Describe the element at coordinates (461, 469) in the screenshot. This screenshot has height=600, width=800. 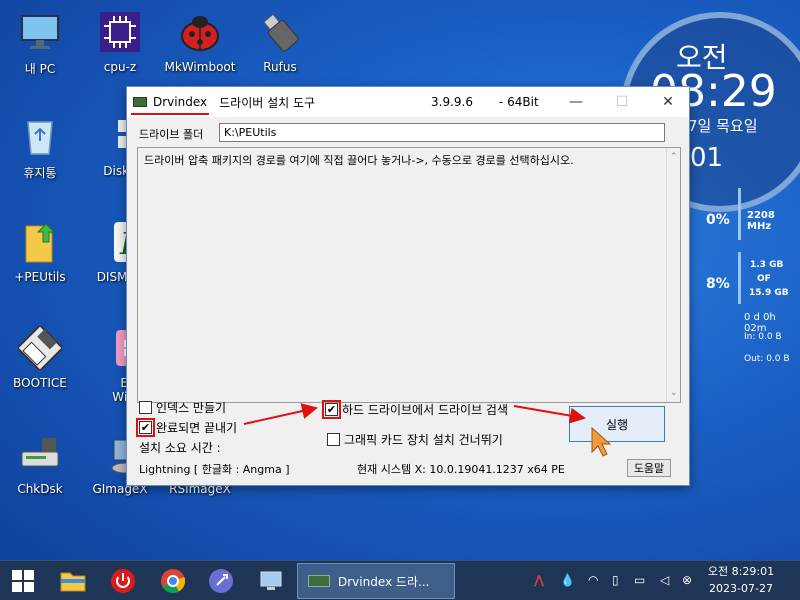
I see `status-system: 현재 시스템 X: 10.0.19041.1237 x64 PE` at that location.